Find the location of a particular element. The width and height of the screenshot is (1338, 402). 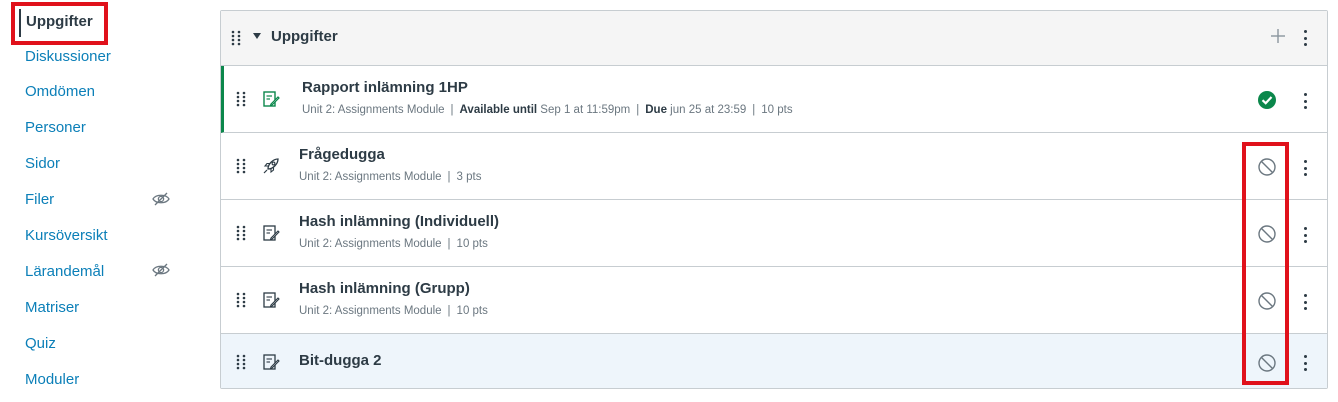

nav-item-matriser: Matriser is located at coordinates (52, 307).